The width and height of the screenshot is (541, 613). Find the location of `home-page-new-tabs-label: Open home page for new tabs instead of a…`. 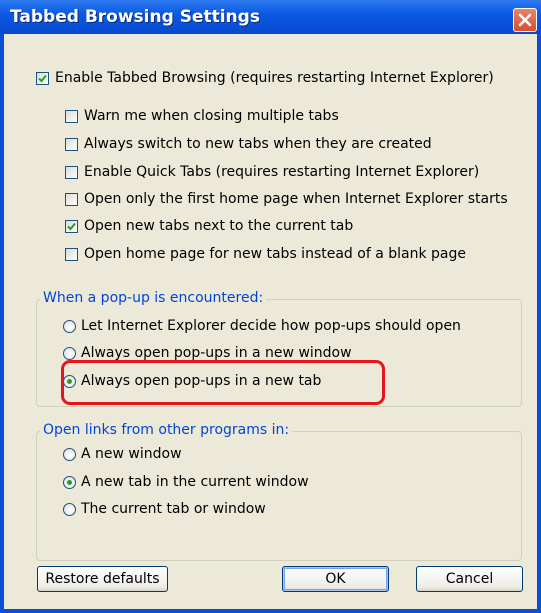

home-page-new-tabs-label: Open home page for new tabs instead of a… is located at coordinates (275, 254).